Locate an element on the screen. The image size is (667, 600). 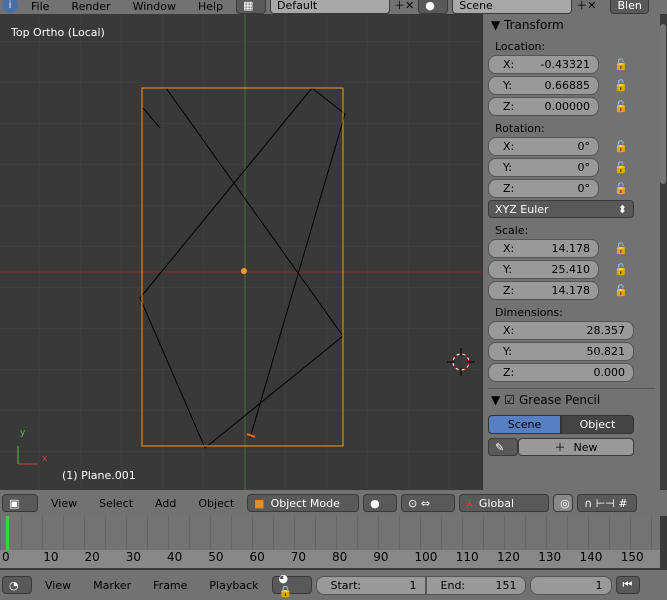
dimensions-field: Y: 50.821 is located at coordinates (561, 351).